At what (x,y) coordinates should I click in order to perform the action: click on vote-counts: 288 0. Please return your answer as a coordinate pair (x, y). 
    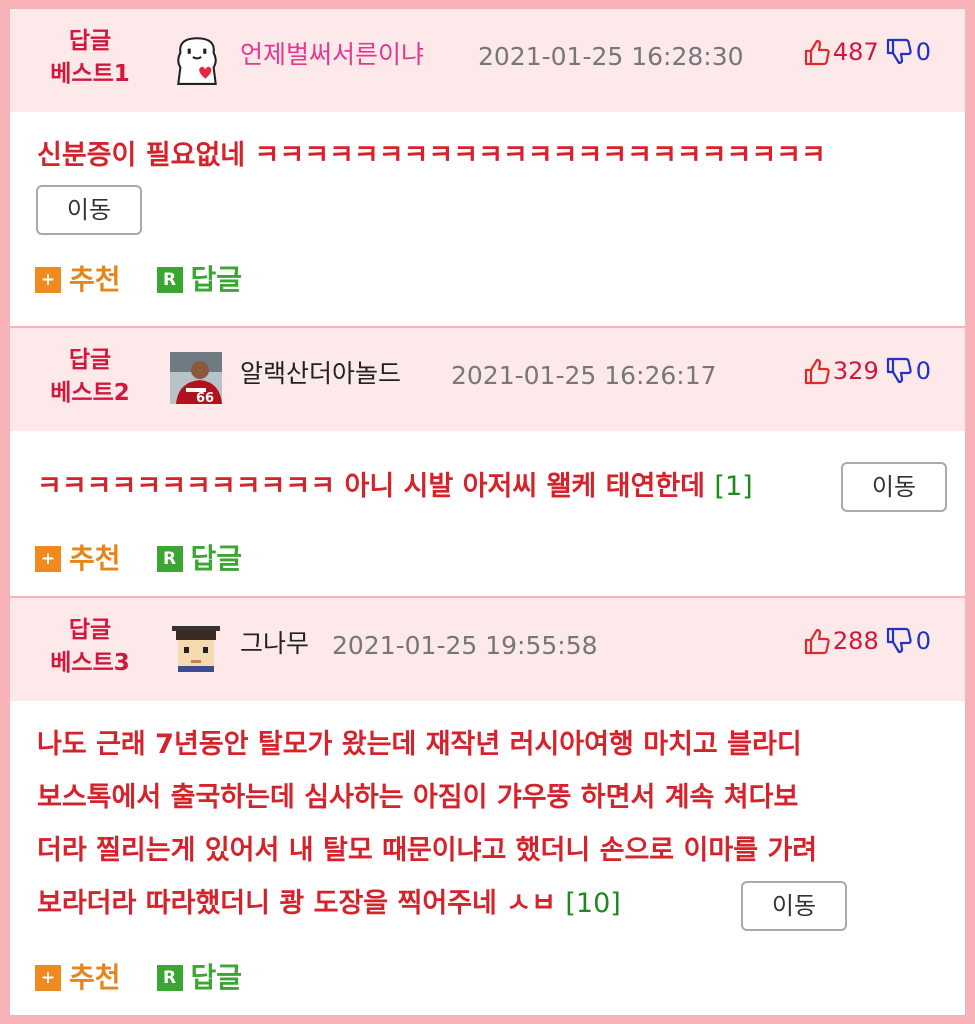
    Looking at the image, I should click on (867, 641).